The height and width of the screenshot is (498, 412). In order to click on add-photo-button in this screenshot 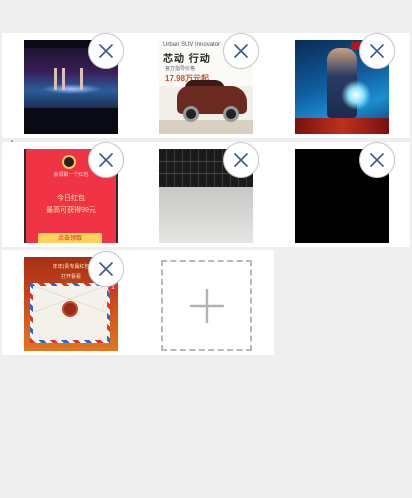, I will do `click(206, 305)`.